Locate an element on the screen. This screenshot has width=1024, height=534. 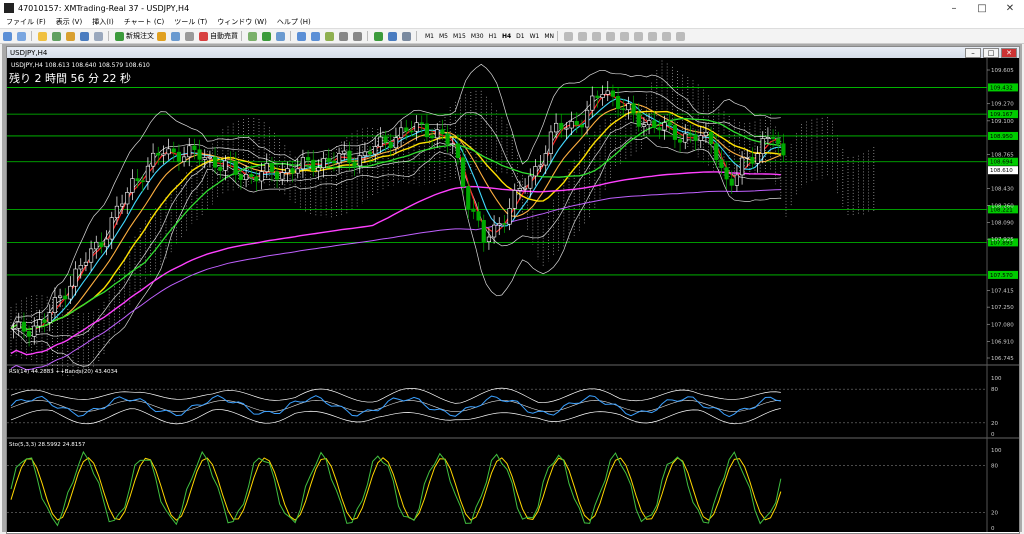
signals-icon is located at coordinates (189, 36).